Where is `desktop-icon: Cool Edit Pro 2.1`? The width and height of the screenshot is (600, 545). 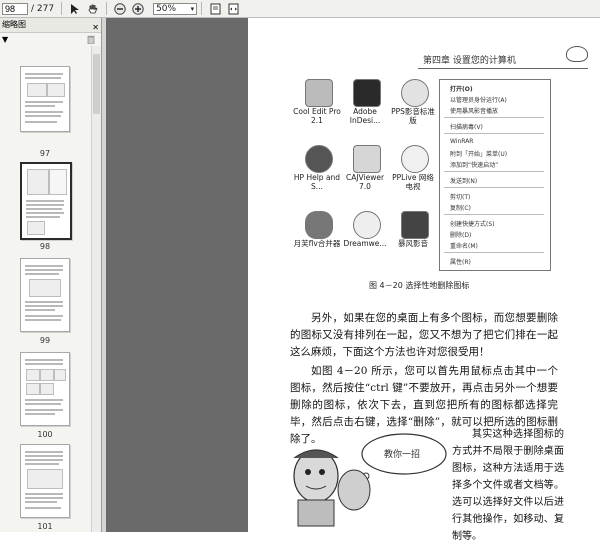 desktop-icon: Cool Edit Pro 2.1 is located at coordinates (317, 107).